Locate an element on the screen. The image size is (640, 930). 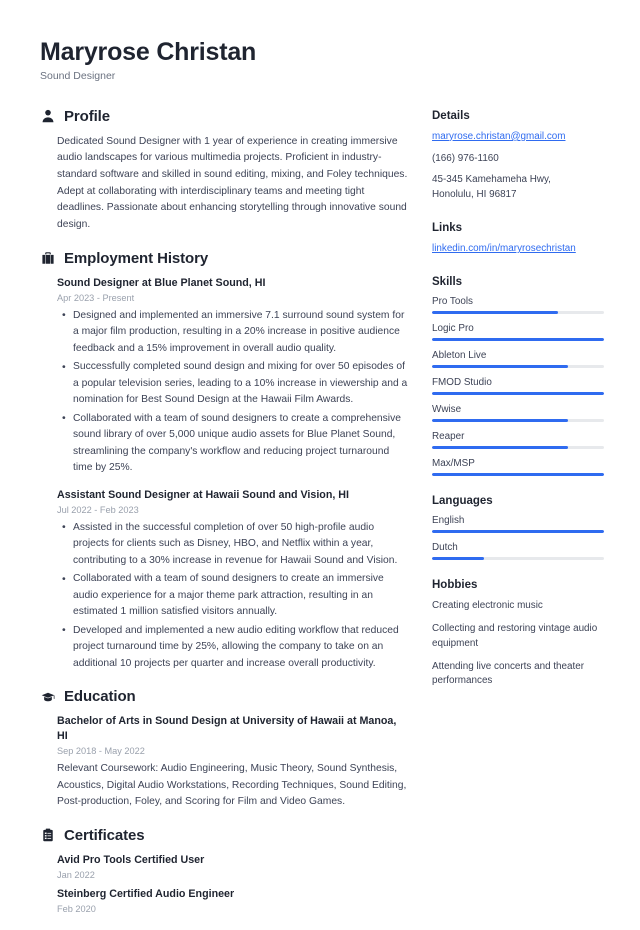
resume-header: Maryrose Christan Sound Designer is located at coordinates (320, 60).